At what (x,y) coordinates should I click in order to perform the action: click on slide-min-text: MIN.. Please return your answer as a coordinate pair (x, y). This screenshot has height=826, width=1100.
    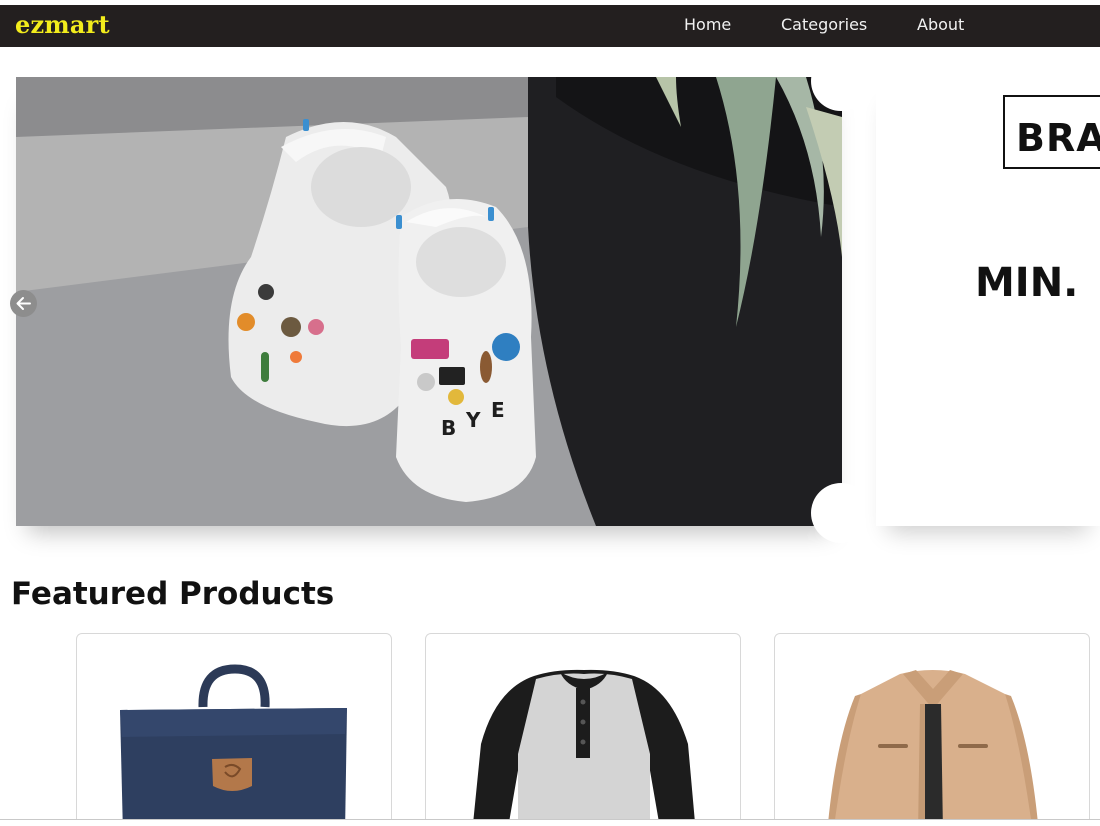
    Looking at the image, I should click on (1027, 283).